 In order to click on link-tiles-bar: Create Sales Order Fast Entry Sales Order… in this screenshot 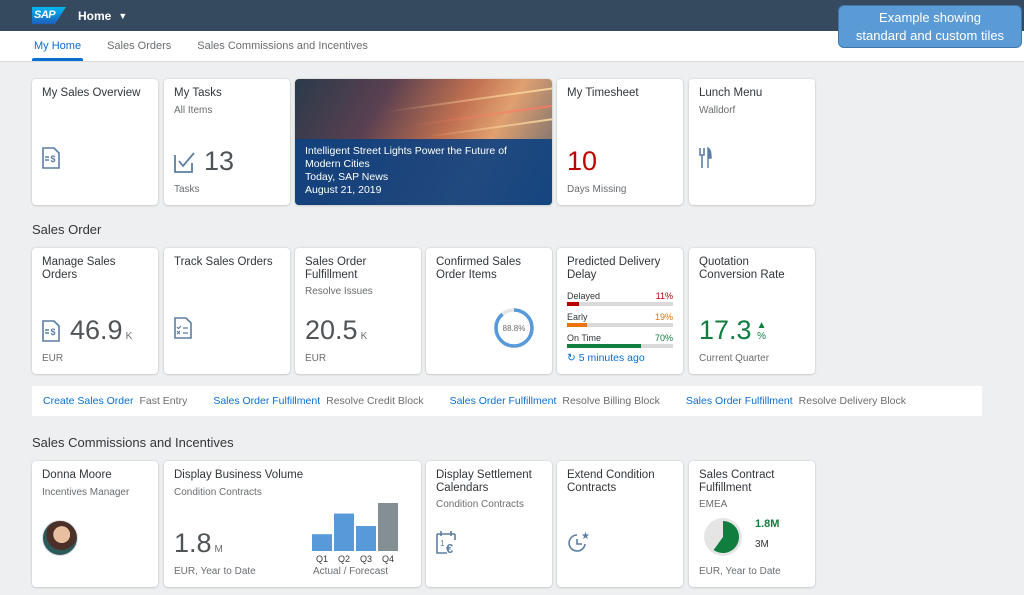, I will do `click(507, 401)`.